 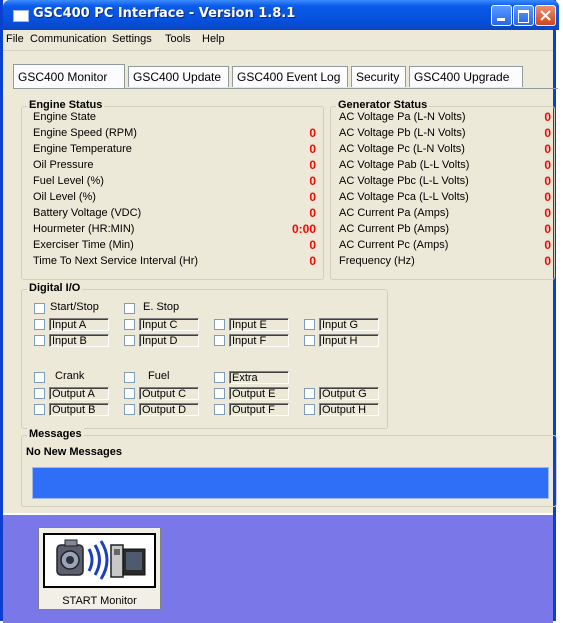 I want to click on input-g-checkbox, so click(x=309, y=324).